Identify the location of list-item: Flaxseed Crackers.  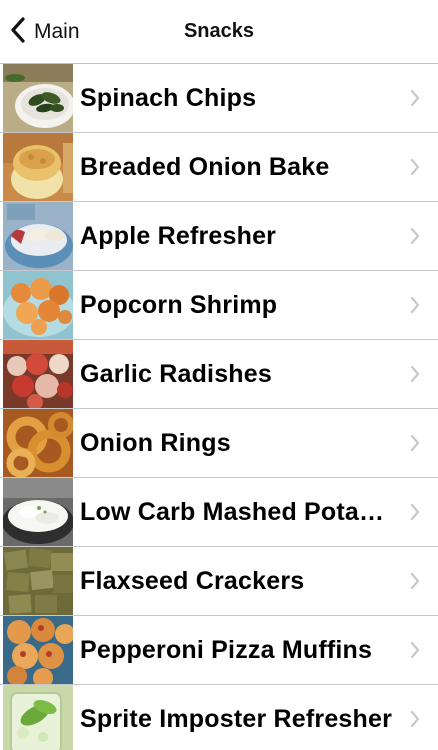
(219, 581).